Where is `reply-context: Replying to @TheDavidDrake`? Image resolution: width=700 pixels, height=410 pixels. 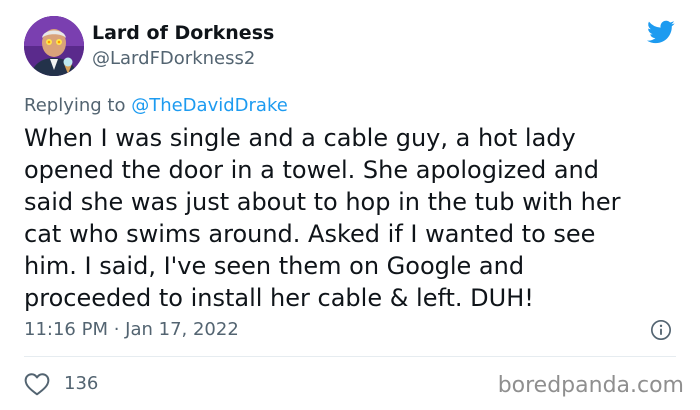
reply-context: Replying to @TheDavidDrake is located at coordinates (156, 106).